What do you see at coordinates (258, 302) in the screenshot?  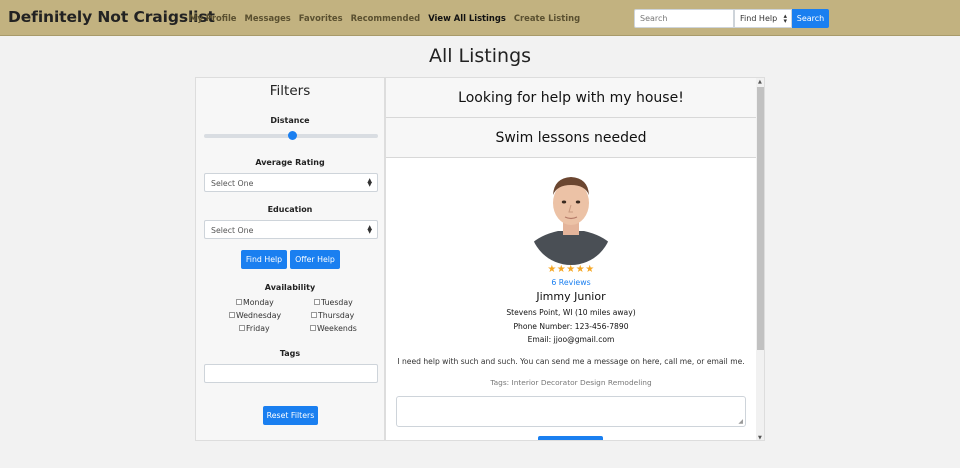 I see `checkbox-label: Monday` at bounding box center [258, 302].